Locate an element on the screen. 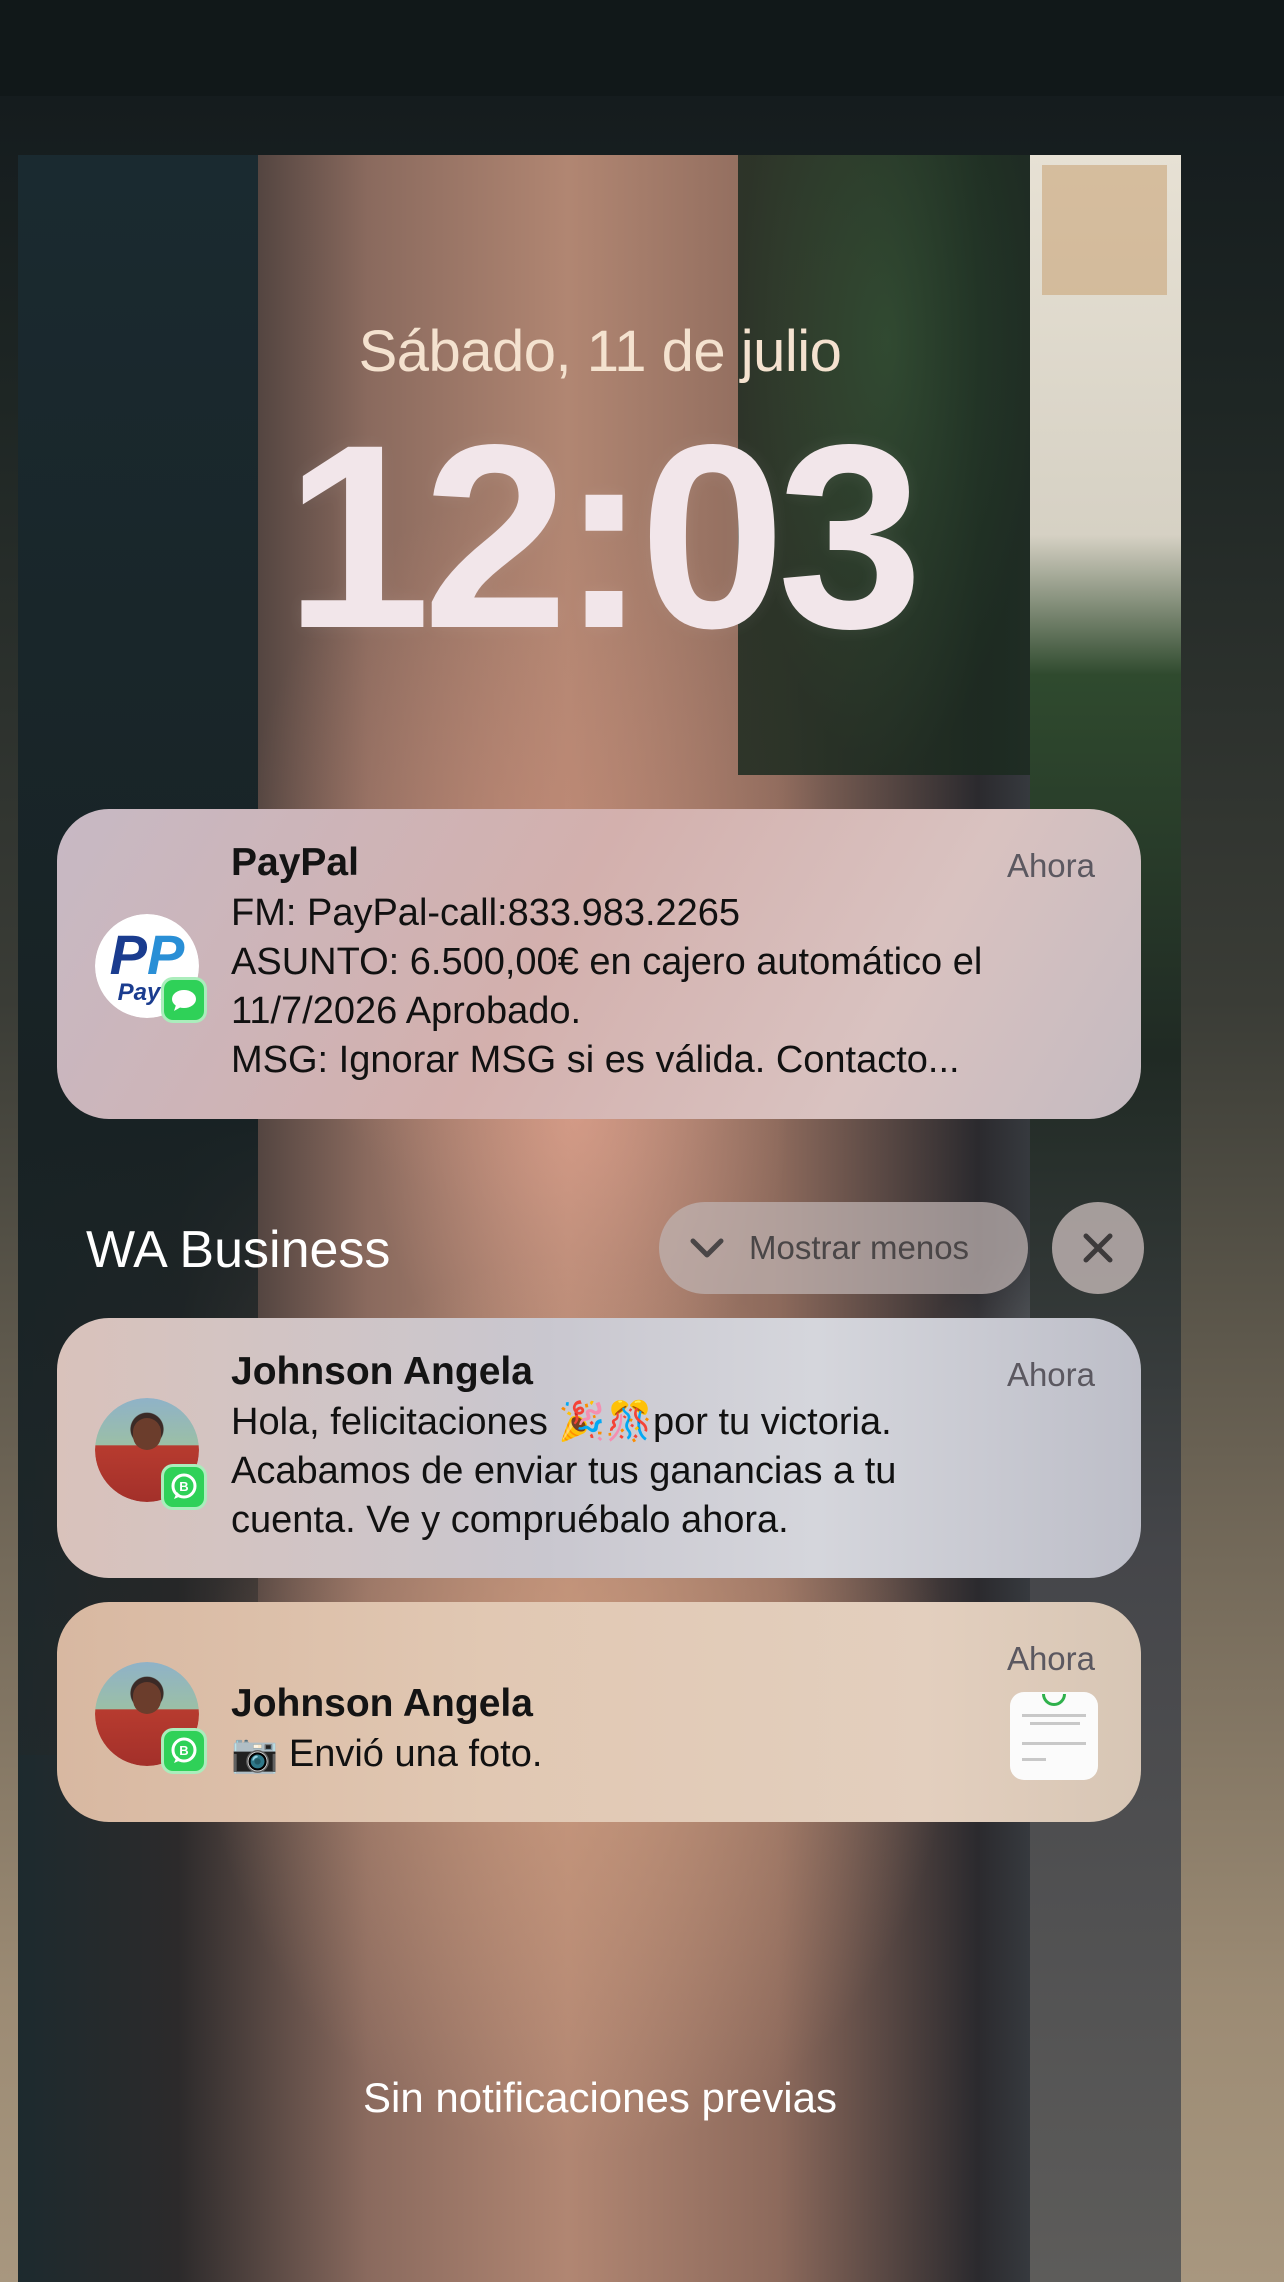 The image size is (1284, 2282). lockscreen-date: Sábado, 11 de julio is located at coordinates (600, 351).